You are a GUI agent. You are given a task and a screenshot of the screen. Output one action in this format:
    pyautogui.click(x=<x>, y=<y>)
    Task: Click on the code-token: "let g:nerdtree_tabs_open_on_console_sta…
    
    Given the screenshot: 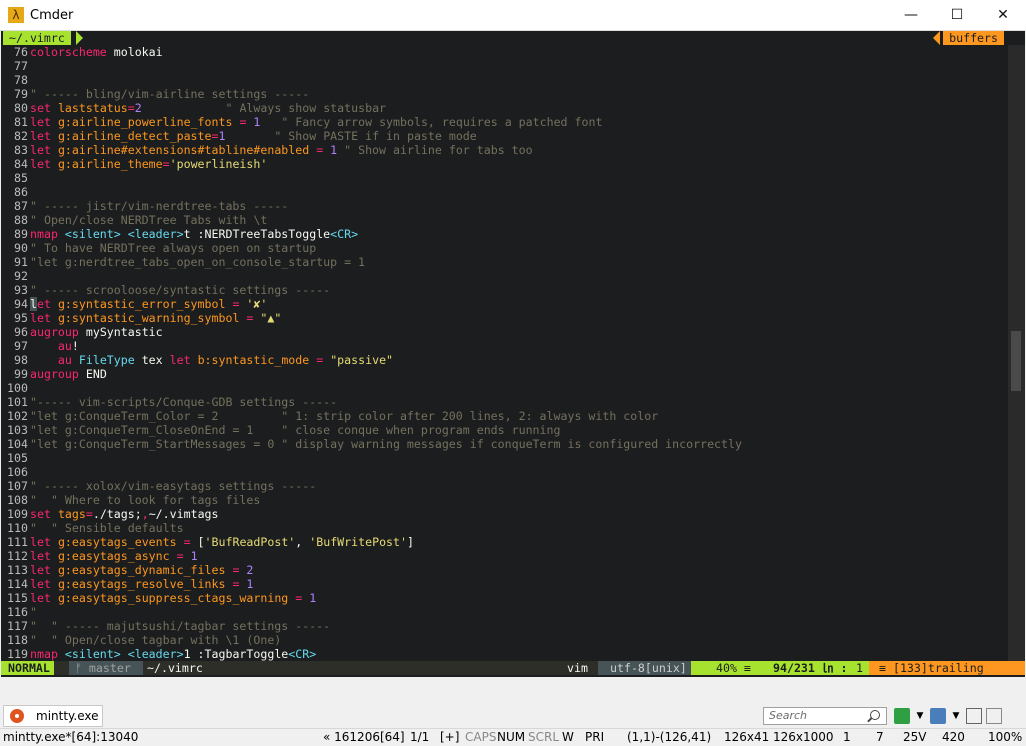 What is the action you would take?
    pyautogui.click(x=198, y=262)
    